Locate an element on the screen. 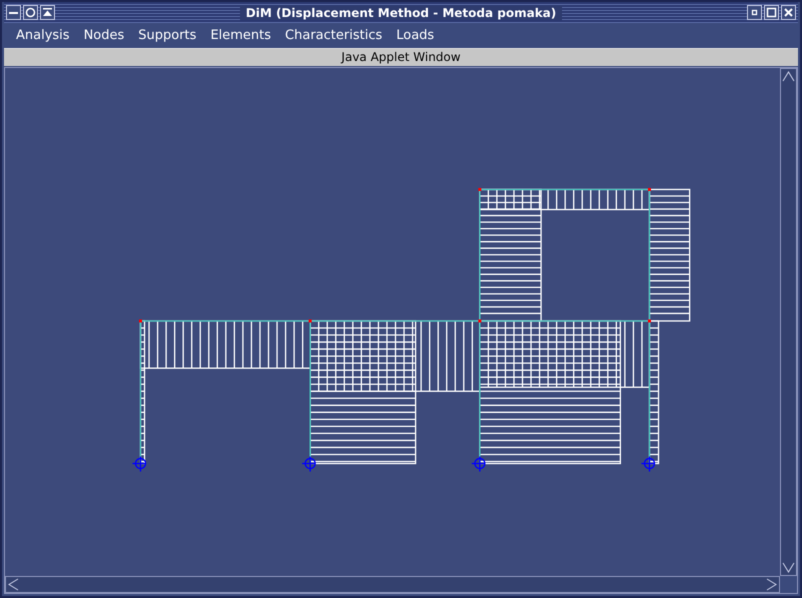 The image size is (802, 598). restore-icon is located at coordinates (754, 12).